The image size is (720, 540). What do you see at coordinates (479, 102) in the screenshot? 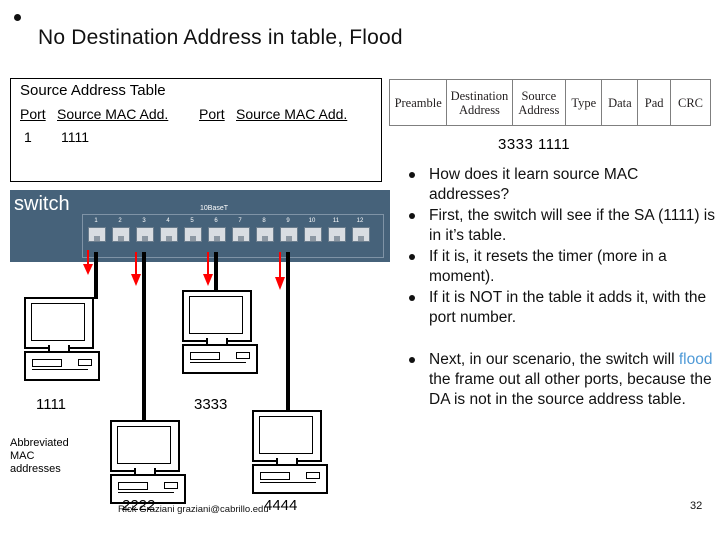
I see `frame-field-destination-address: Destination Address` at bounding box center [479, 102].